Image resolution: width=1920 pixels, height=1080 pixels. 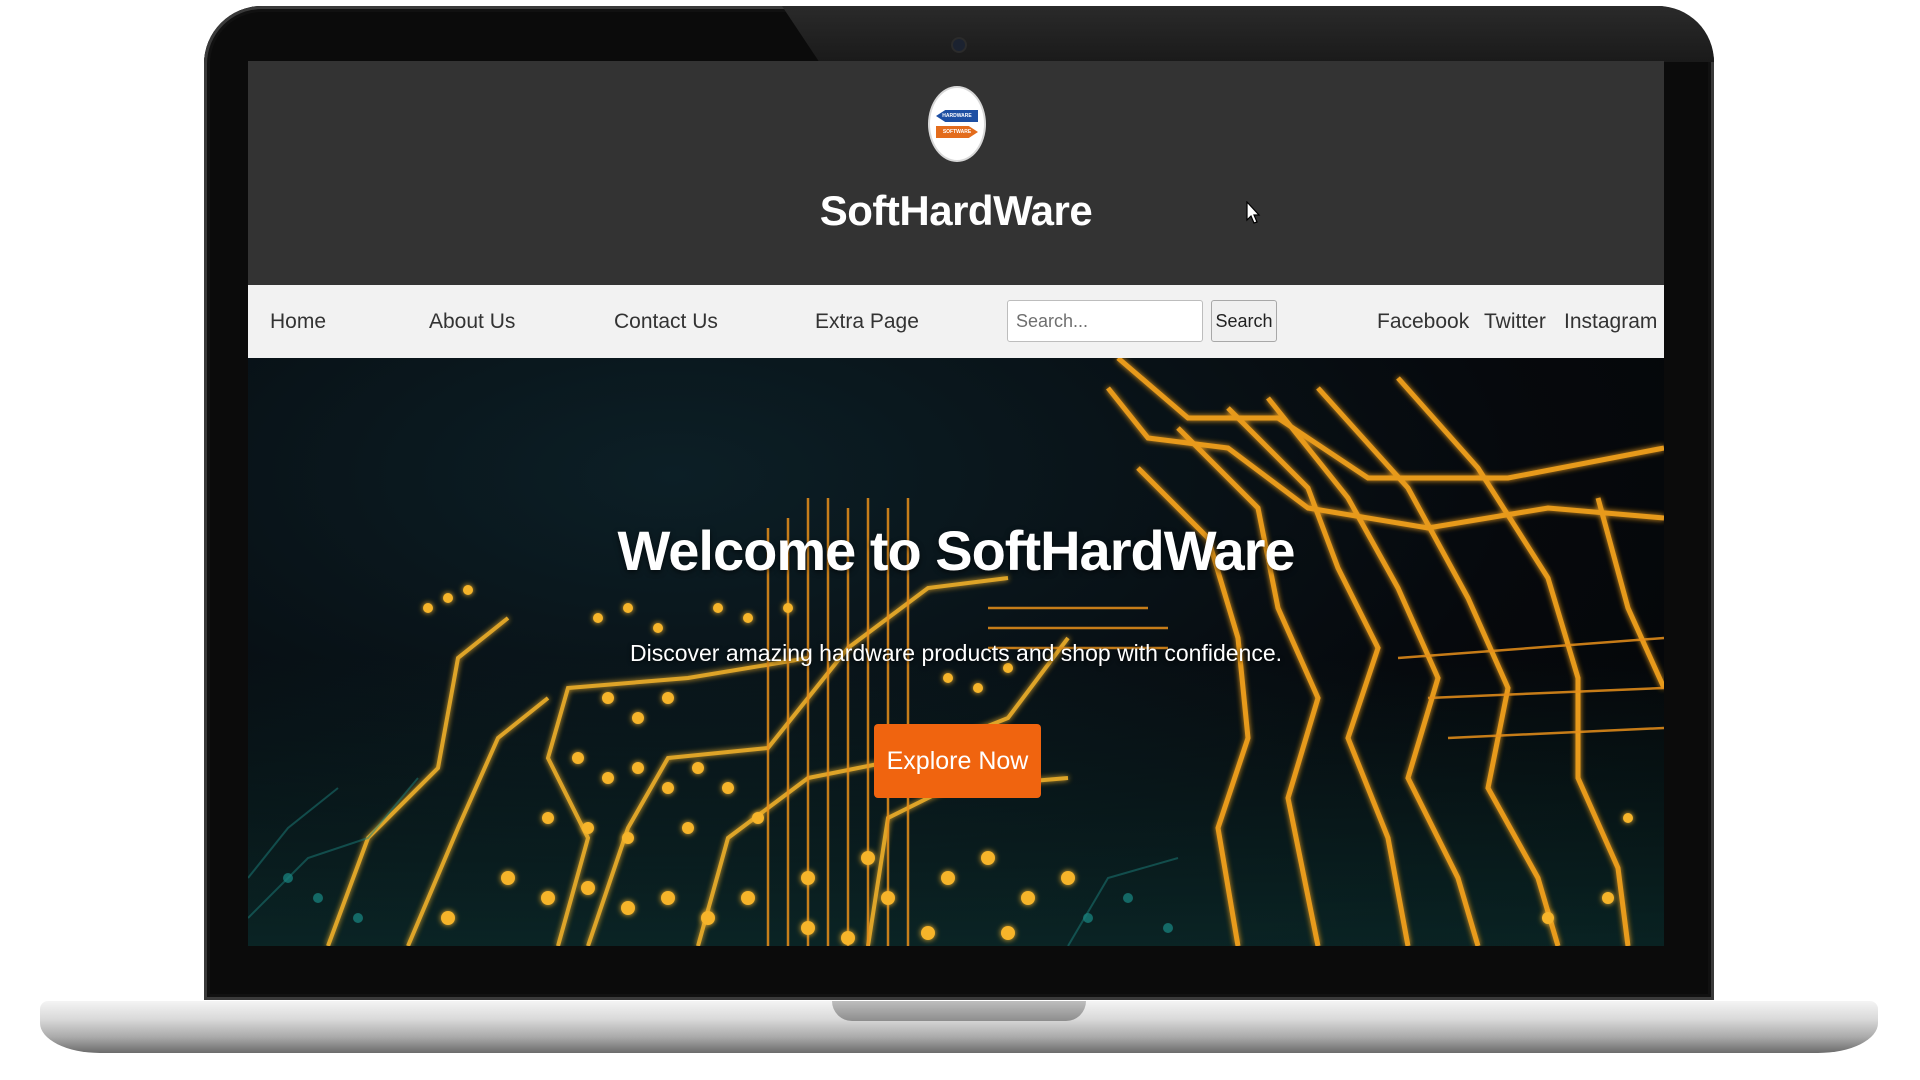 I want to click on hero-title: Welcome to SoftHardWare, so click(x=956, y=550).